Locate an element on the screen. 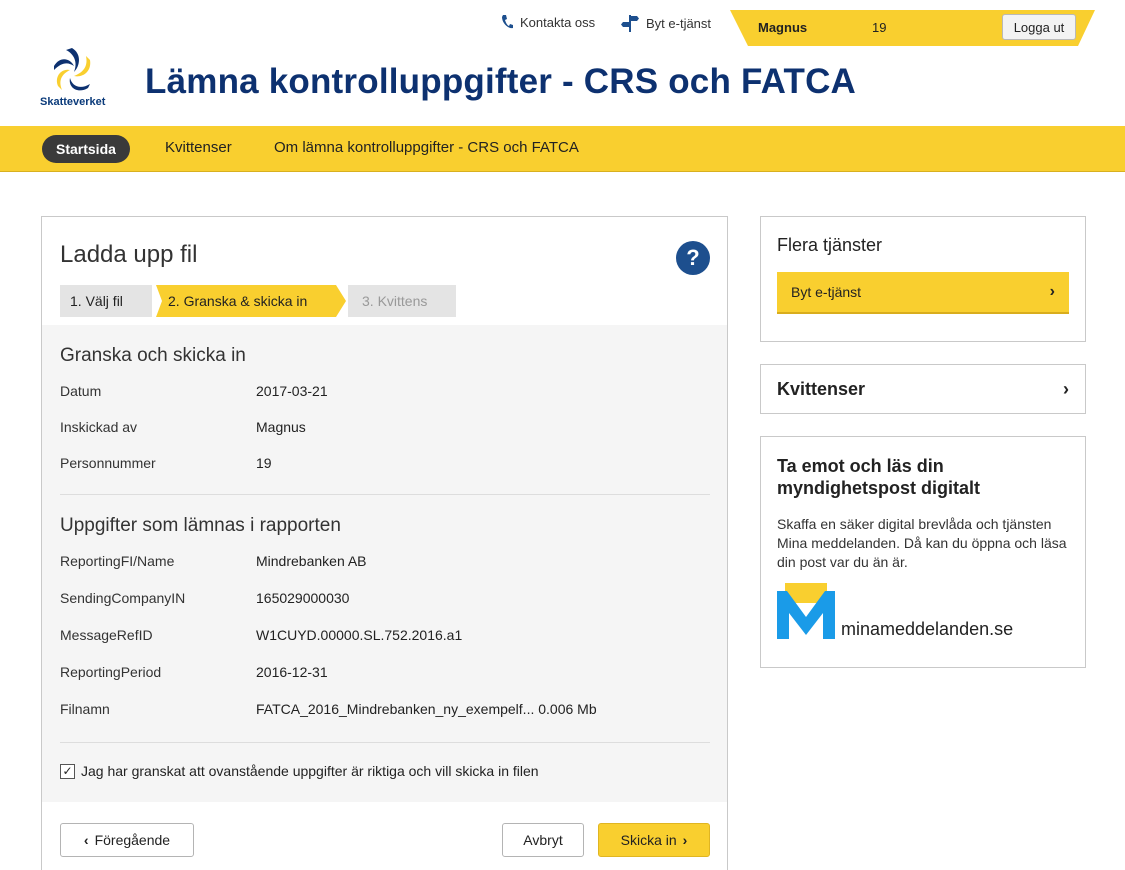 This screenshot has height=870, width=1125. receipts-title: Kvittenser is located at coordinates (821, 388).